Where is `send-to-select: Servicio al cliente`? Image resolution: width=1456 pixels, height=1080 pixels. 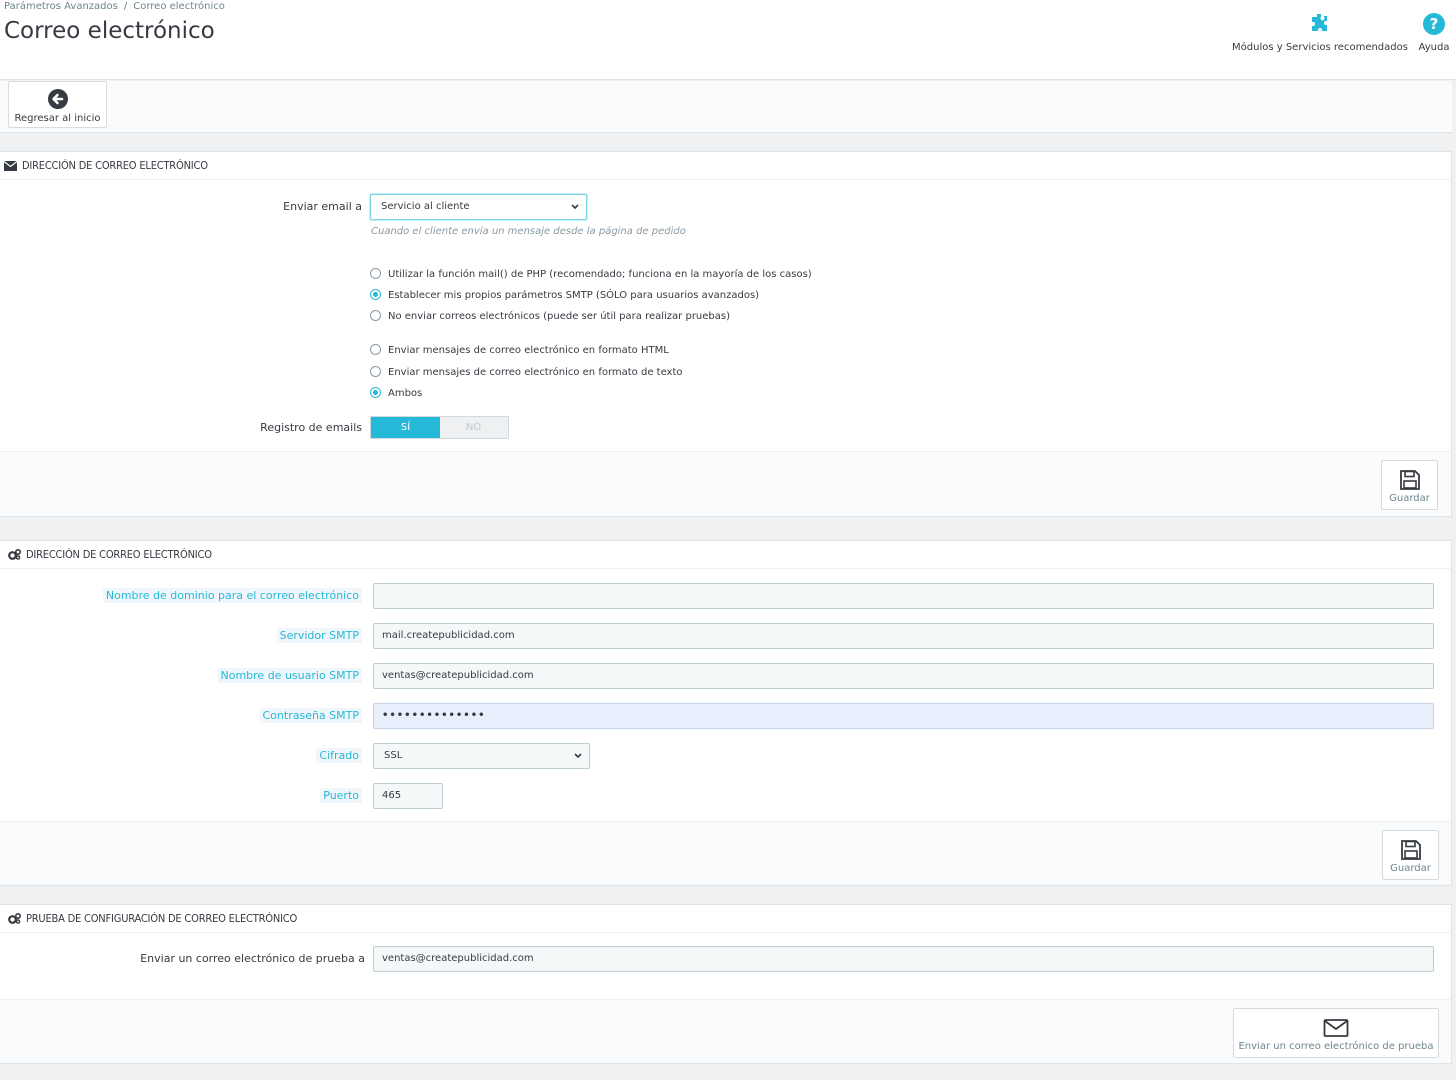 send-to-select: Servicio al cliente is located at coordinates (478, 207).